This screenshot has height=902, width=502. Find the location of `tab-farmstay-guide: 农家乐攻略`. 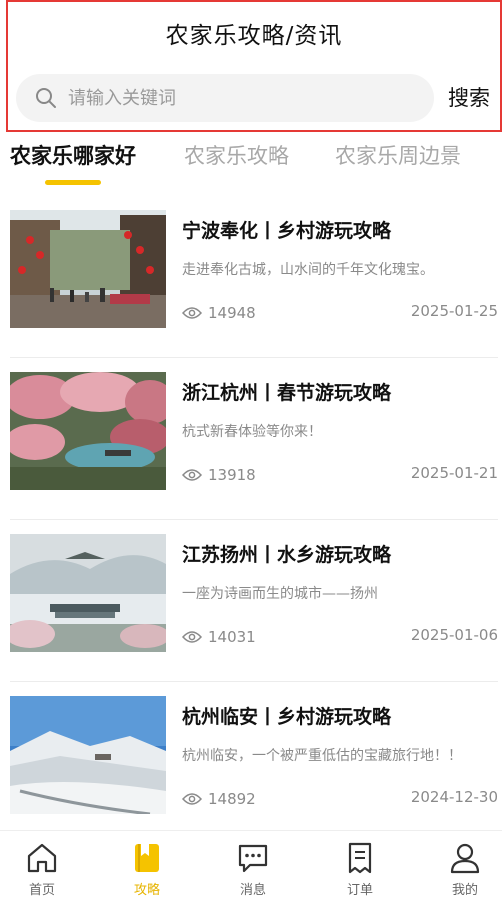

tab-farmstay-guide: 农家乐攻略 is located at coordinates (236, 155).